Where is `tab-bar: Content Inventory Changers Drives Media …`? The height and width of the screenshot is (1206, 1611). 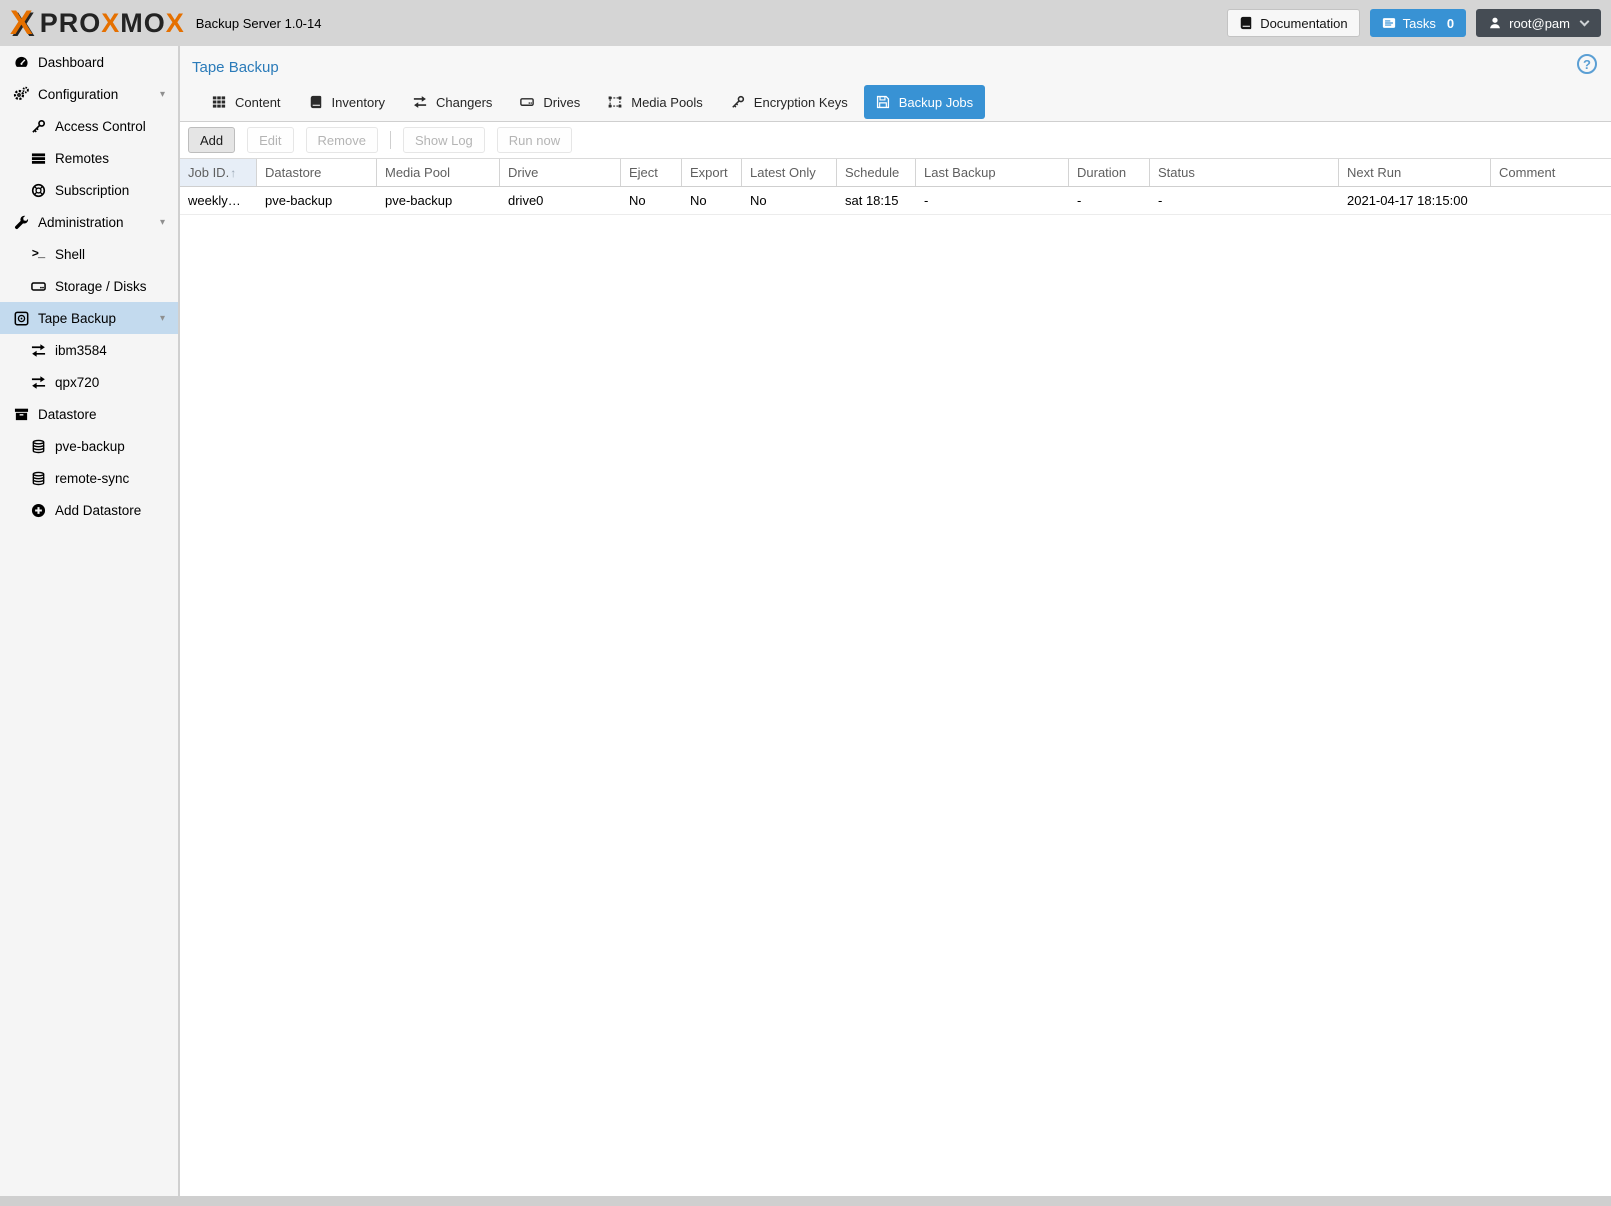 tab-bar: Content Inventory Changers Drives Media … is located at coordinates (594, 102).